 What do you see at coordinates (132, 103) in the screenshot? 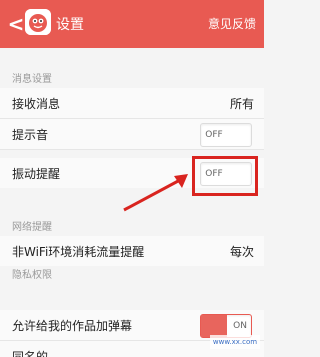
I see `setting-row-receive: 接收消息 所有` at bounding box center [132, 103].